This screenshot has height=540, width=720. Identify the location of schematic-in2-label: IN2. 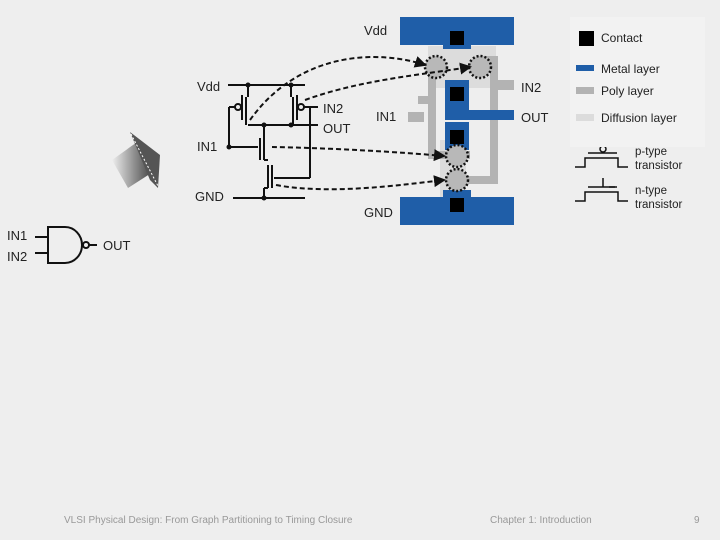
(333, 108).